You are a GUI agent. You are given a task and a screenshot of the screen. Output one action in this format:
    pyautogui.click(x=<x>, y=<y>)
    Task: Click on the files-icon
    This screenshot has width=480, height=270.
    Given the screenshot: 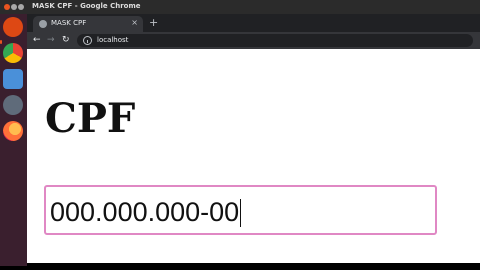 What is the action you would take?
    pyautogui.click(x=13, y=79)
    